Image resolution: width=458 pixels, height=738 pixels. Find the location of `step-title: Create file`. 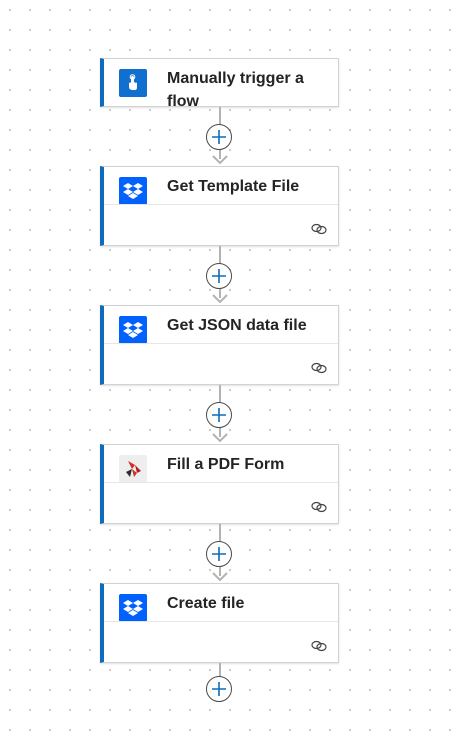

step-title: Create file is located at coordinates (206, 603).